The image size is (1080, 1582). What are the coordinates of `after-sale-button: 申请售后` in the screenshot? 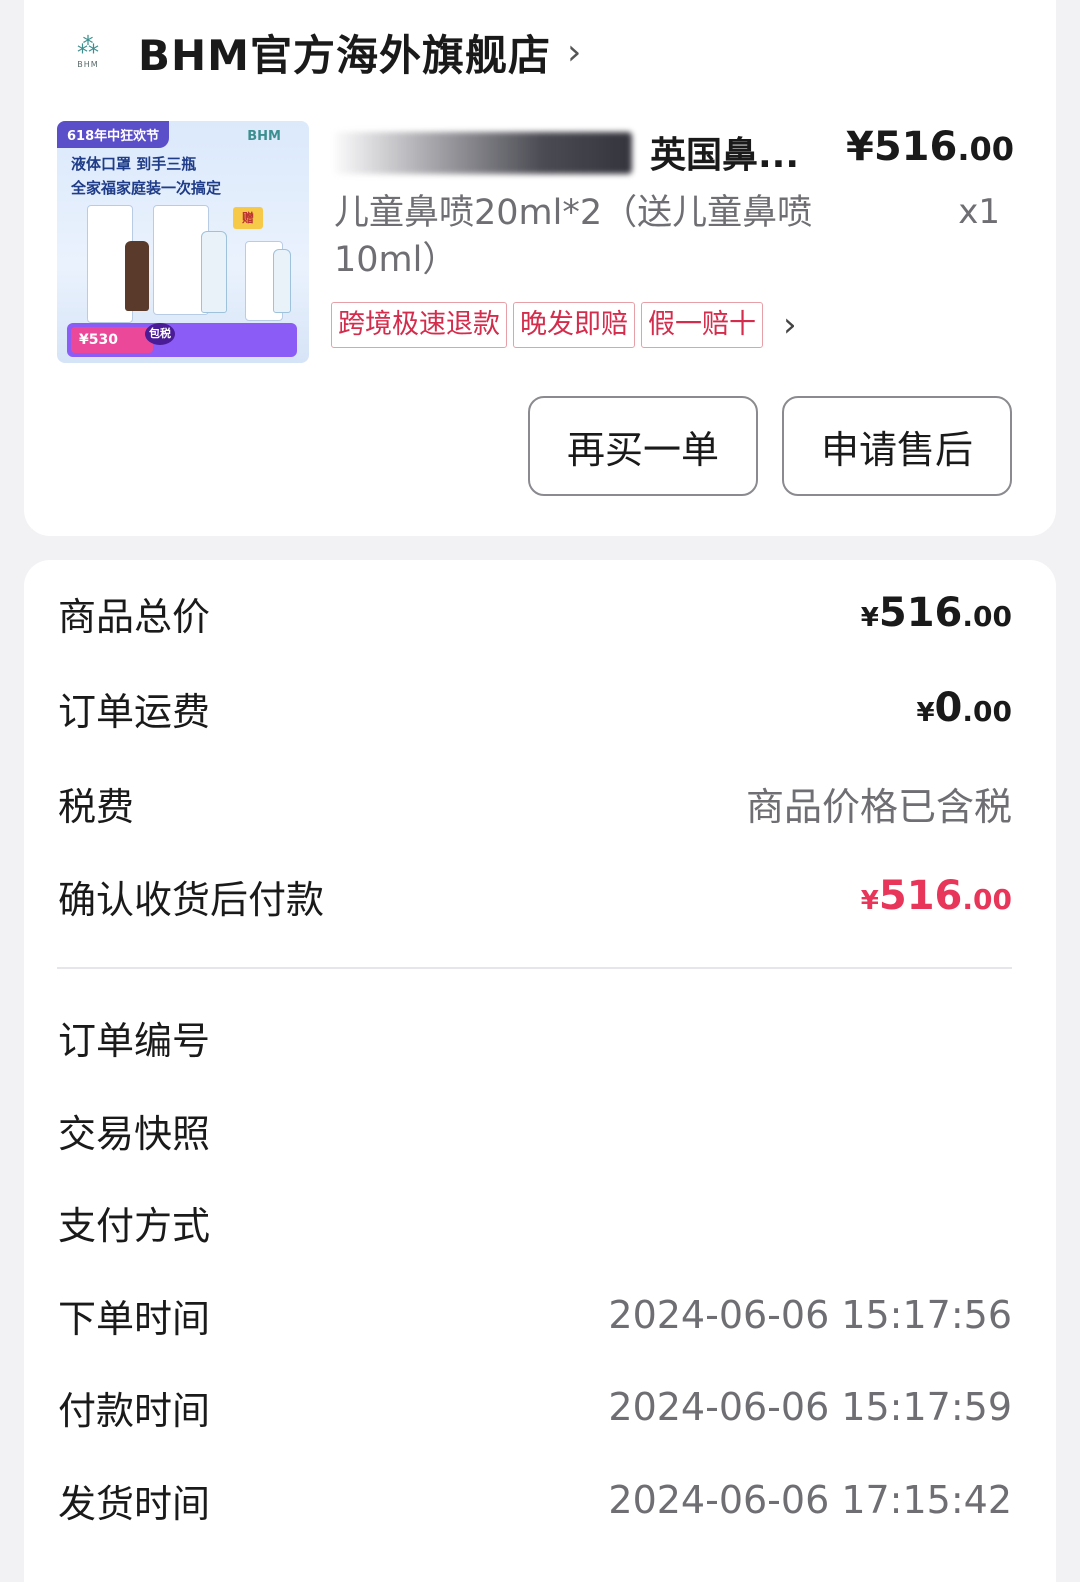 It's located at (897, 446).